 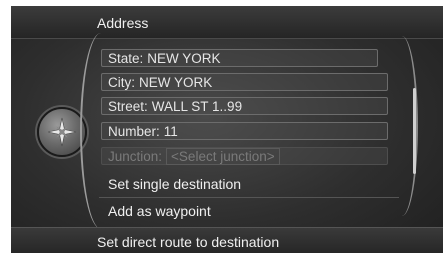 What do you see at coordinates (188, 242) in the screenshot?
I see `set-direct-route-button: Set direct route to destination` at bounding box center [188, 242].